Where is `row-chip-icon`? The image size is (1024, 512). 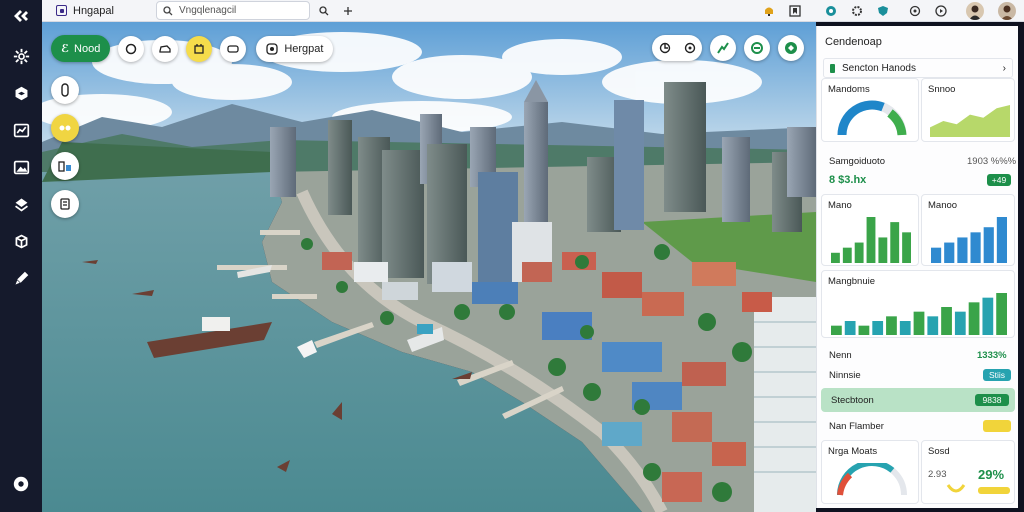
row-chip-icon is located at coordinates (832, 68).